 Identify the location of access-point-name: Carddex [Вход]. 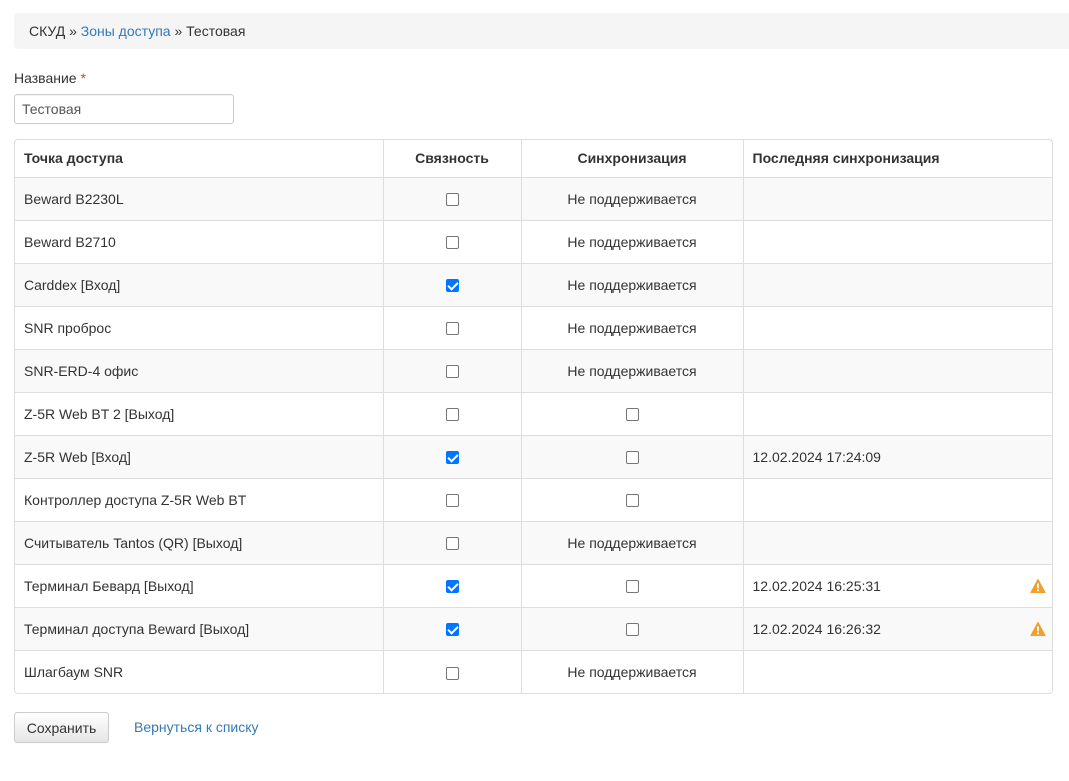
(199, 284).